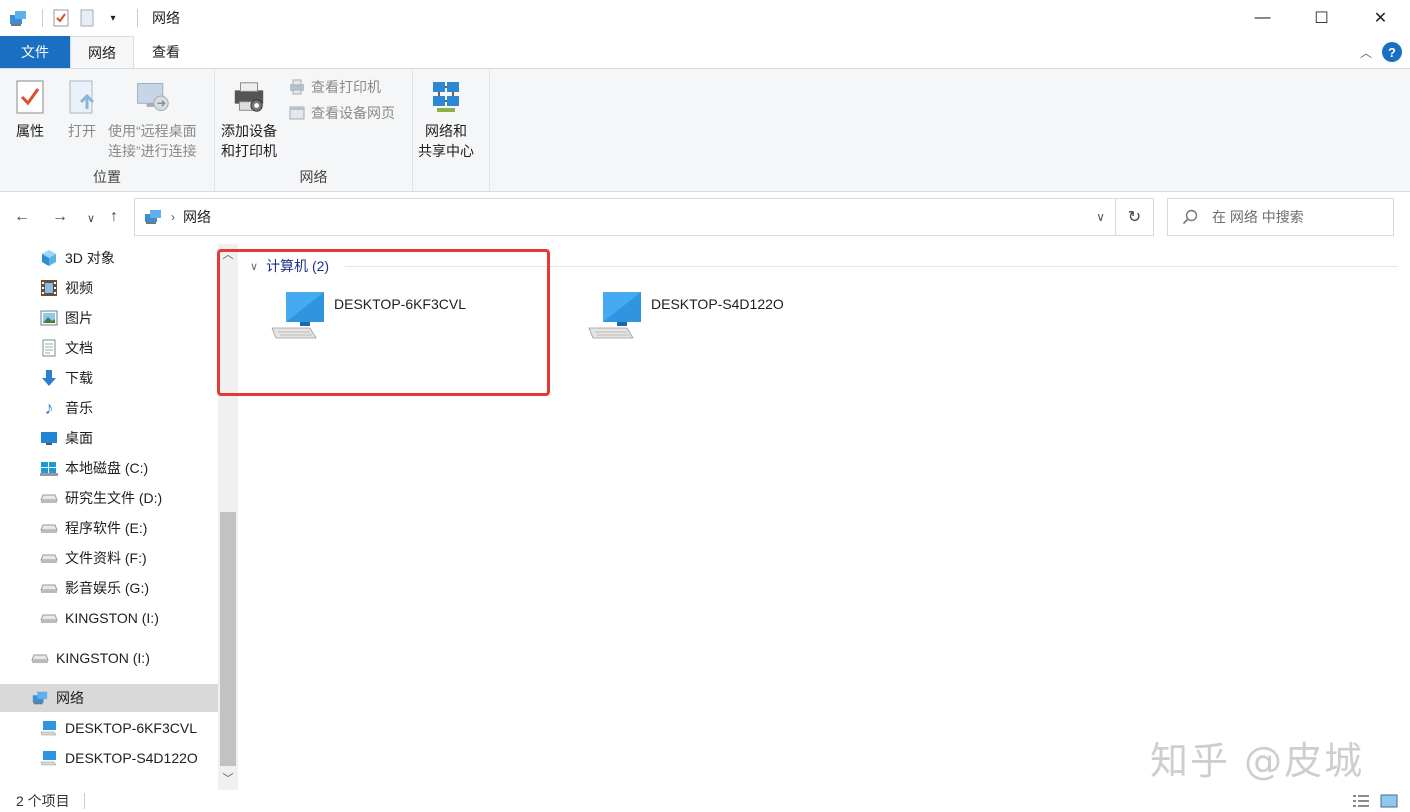 This screenshot has height=812, width=1410. Describe the element at coordinates (228, 778) in the screenshot. I see `scroll-down-icon: ﹀` at that location.